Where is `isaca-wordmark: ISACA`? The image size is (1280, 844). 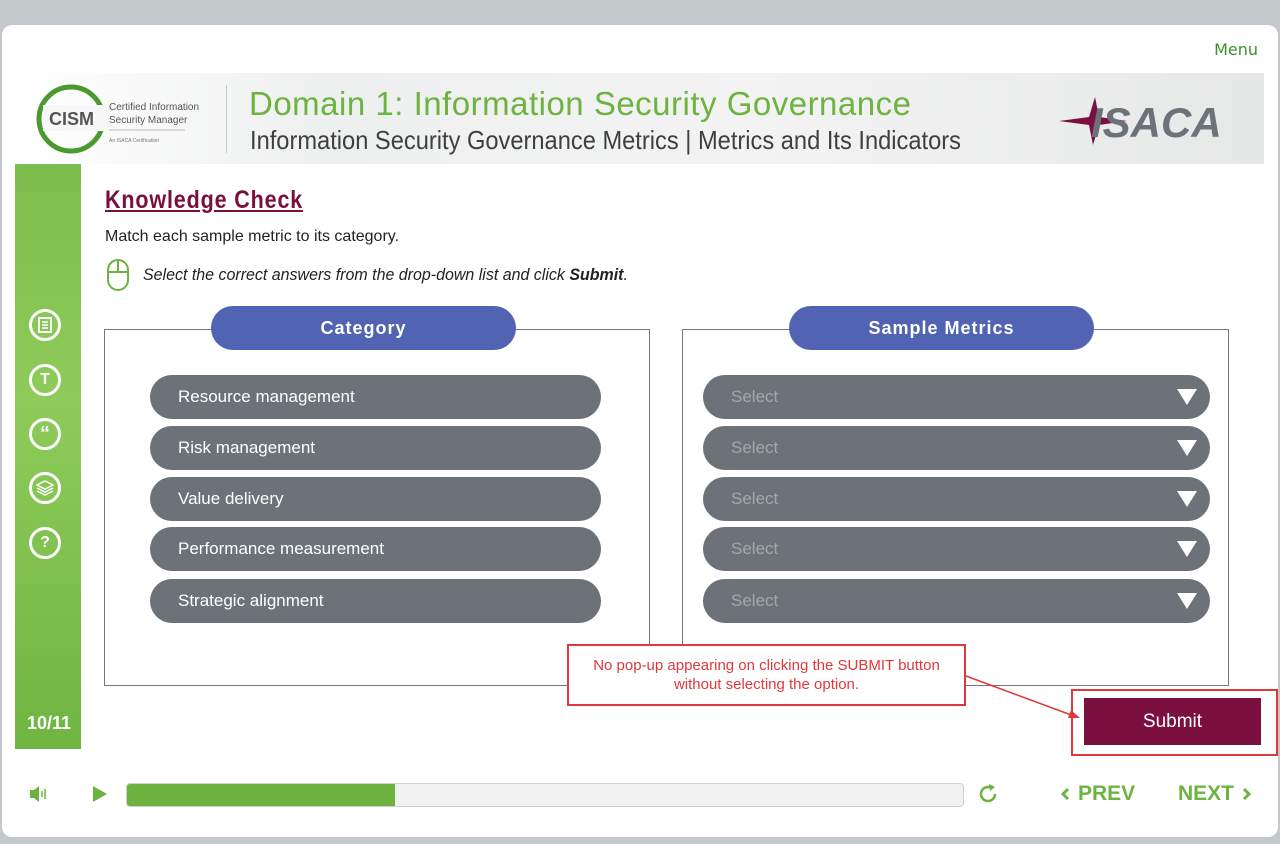
isaca-wordmark: ISACA is located at coordinates (1156, 122).